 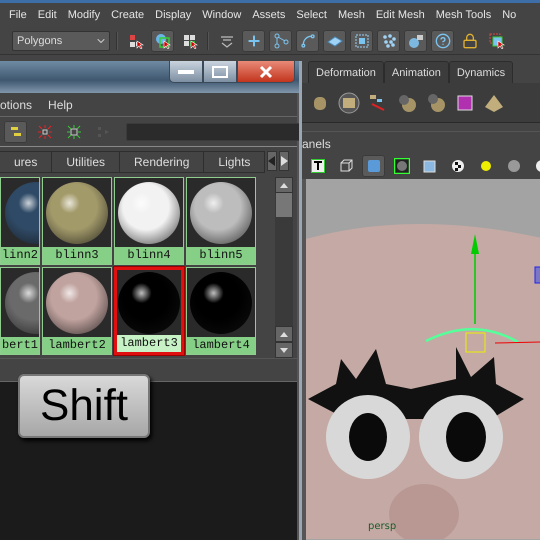 I want to click on material-swatch: blinn4, so click(x=149, y=221).